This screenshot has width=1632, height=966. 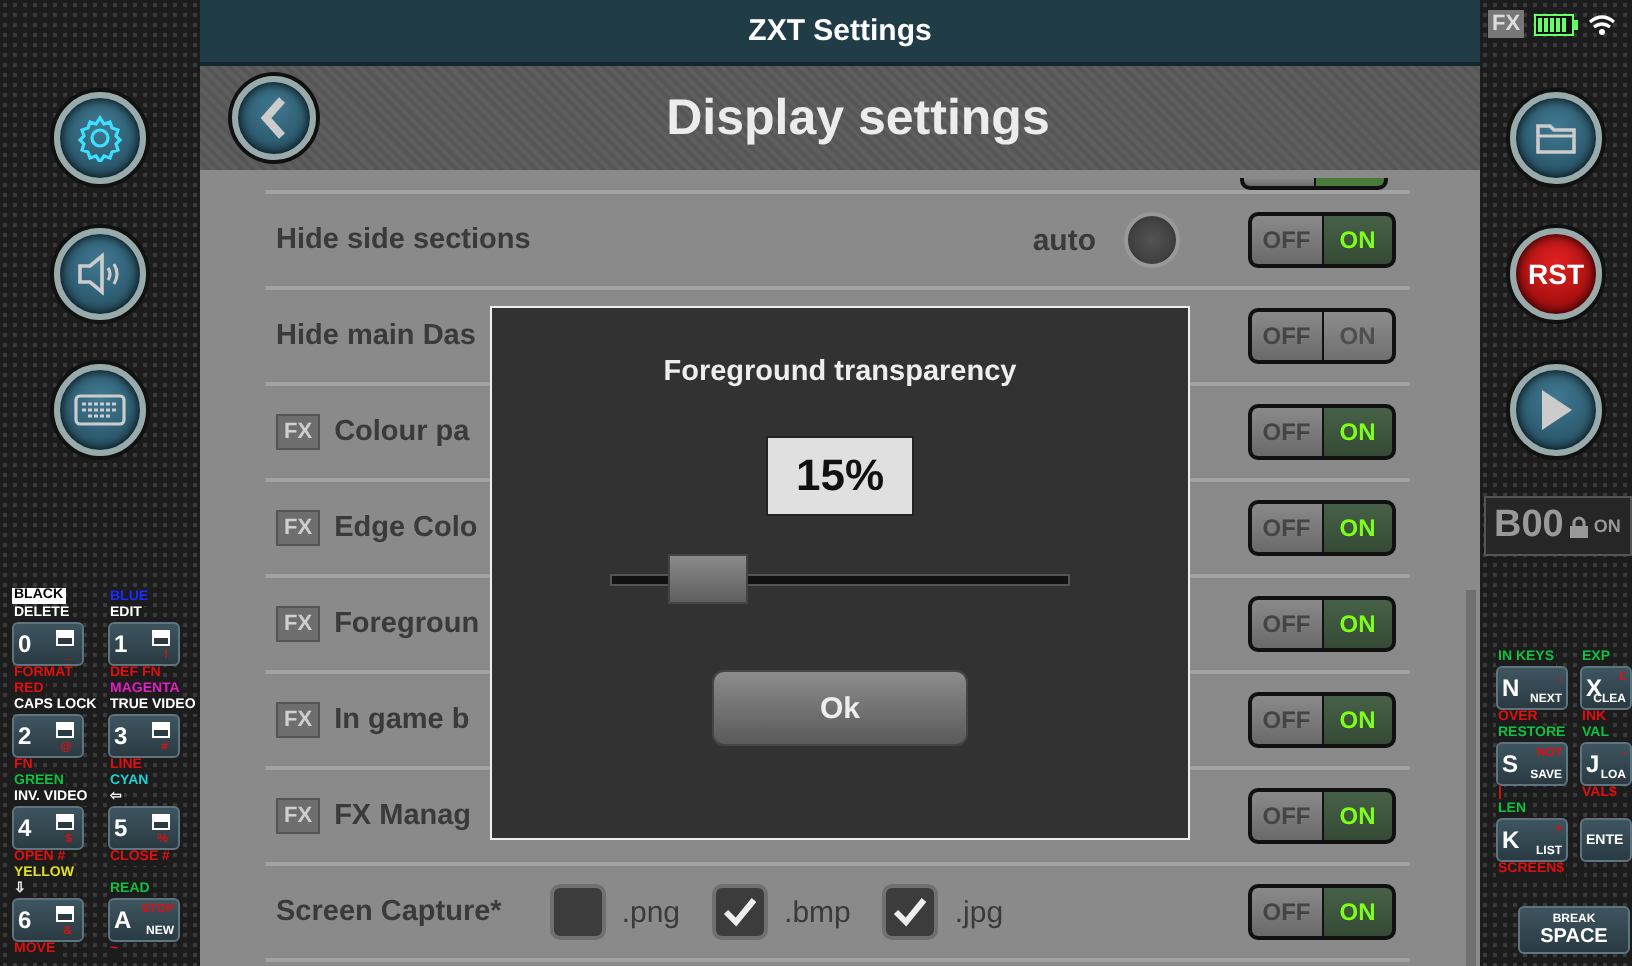 What do you see at coordinates (817, 912) in the screenshot?
I see `format-label: .bmp` at bounding box center [817, 912].